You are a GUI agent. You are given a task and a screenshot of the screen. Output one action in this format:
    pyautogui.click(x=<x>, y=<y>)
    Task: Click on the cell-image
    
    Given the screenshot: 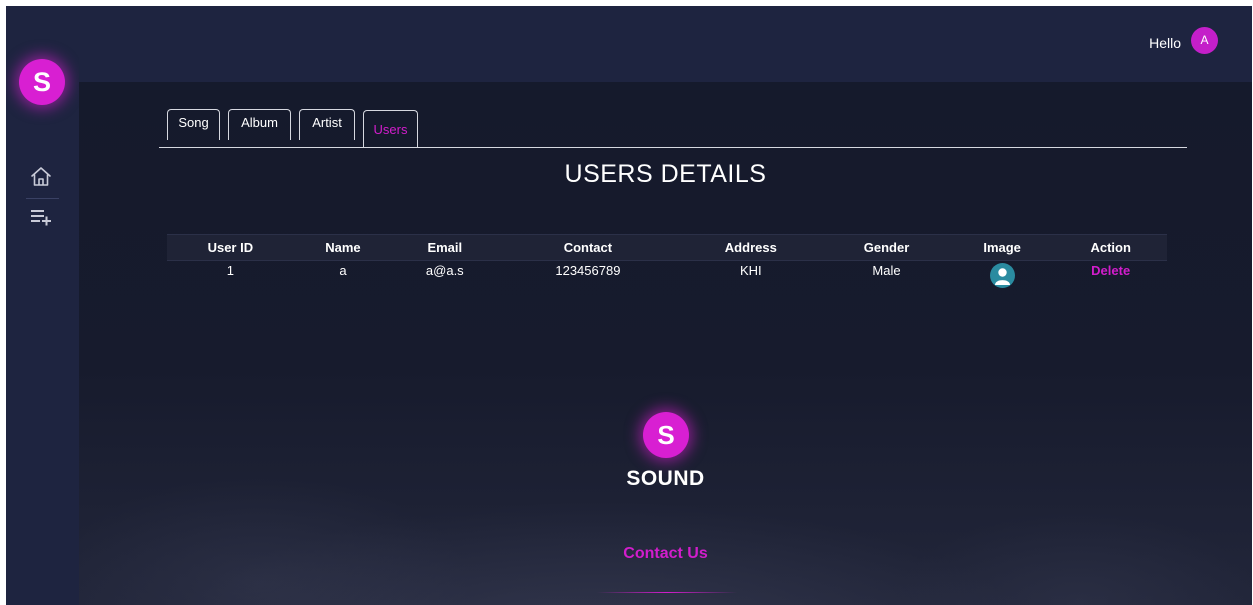 What is the action you would take?
    pyautogui.click(x=1002, y=276)
    